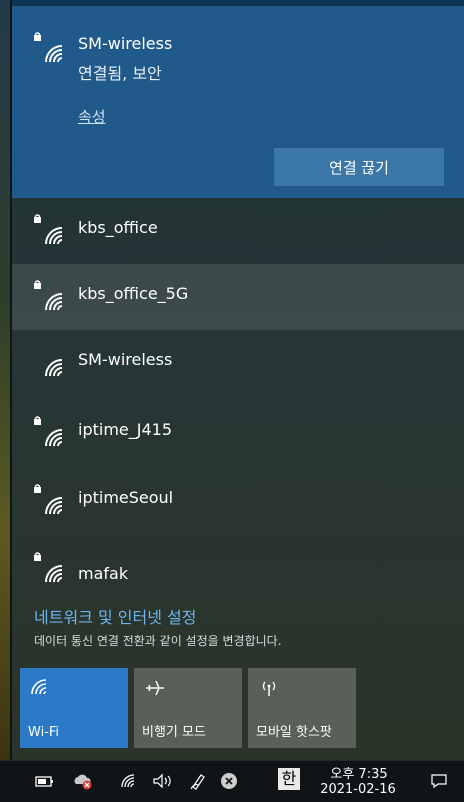  Describe the element at coordinates (44, 732) in the screenshot. I see `wifi-tile-label: Wi-Fi` at that location.